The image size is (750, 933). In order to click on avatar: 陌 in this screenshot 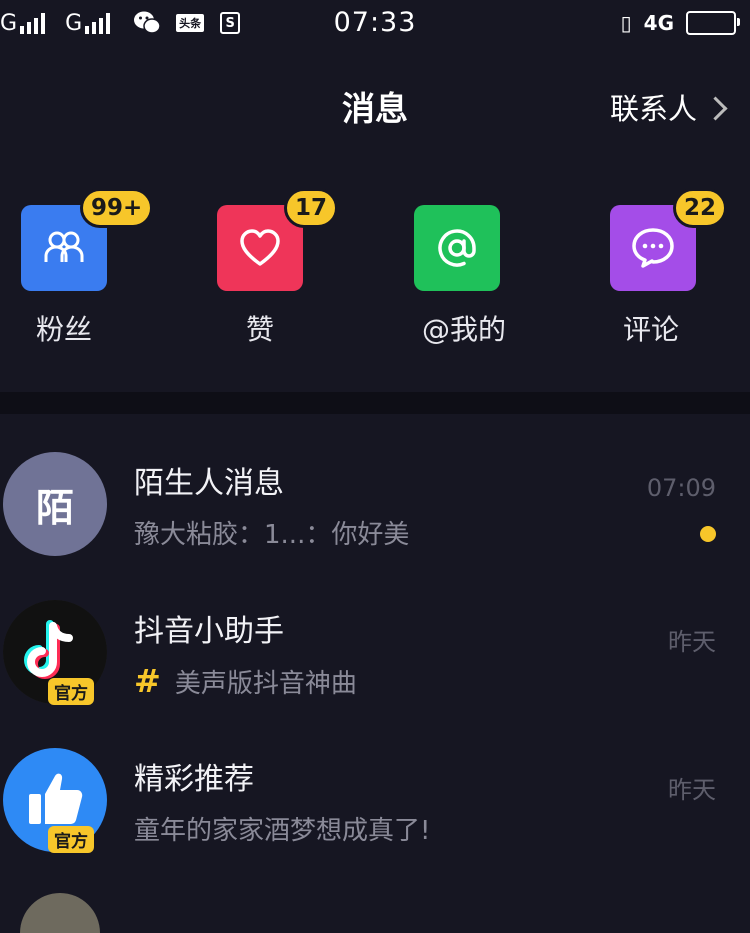, I will do `click(55, 504)`.